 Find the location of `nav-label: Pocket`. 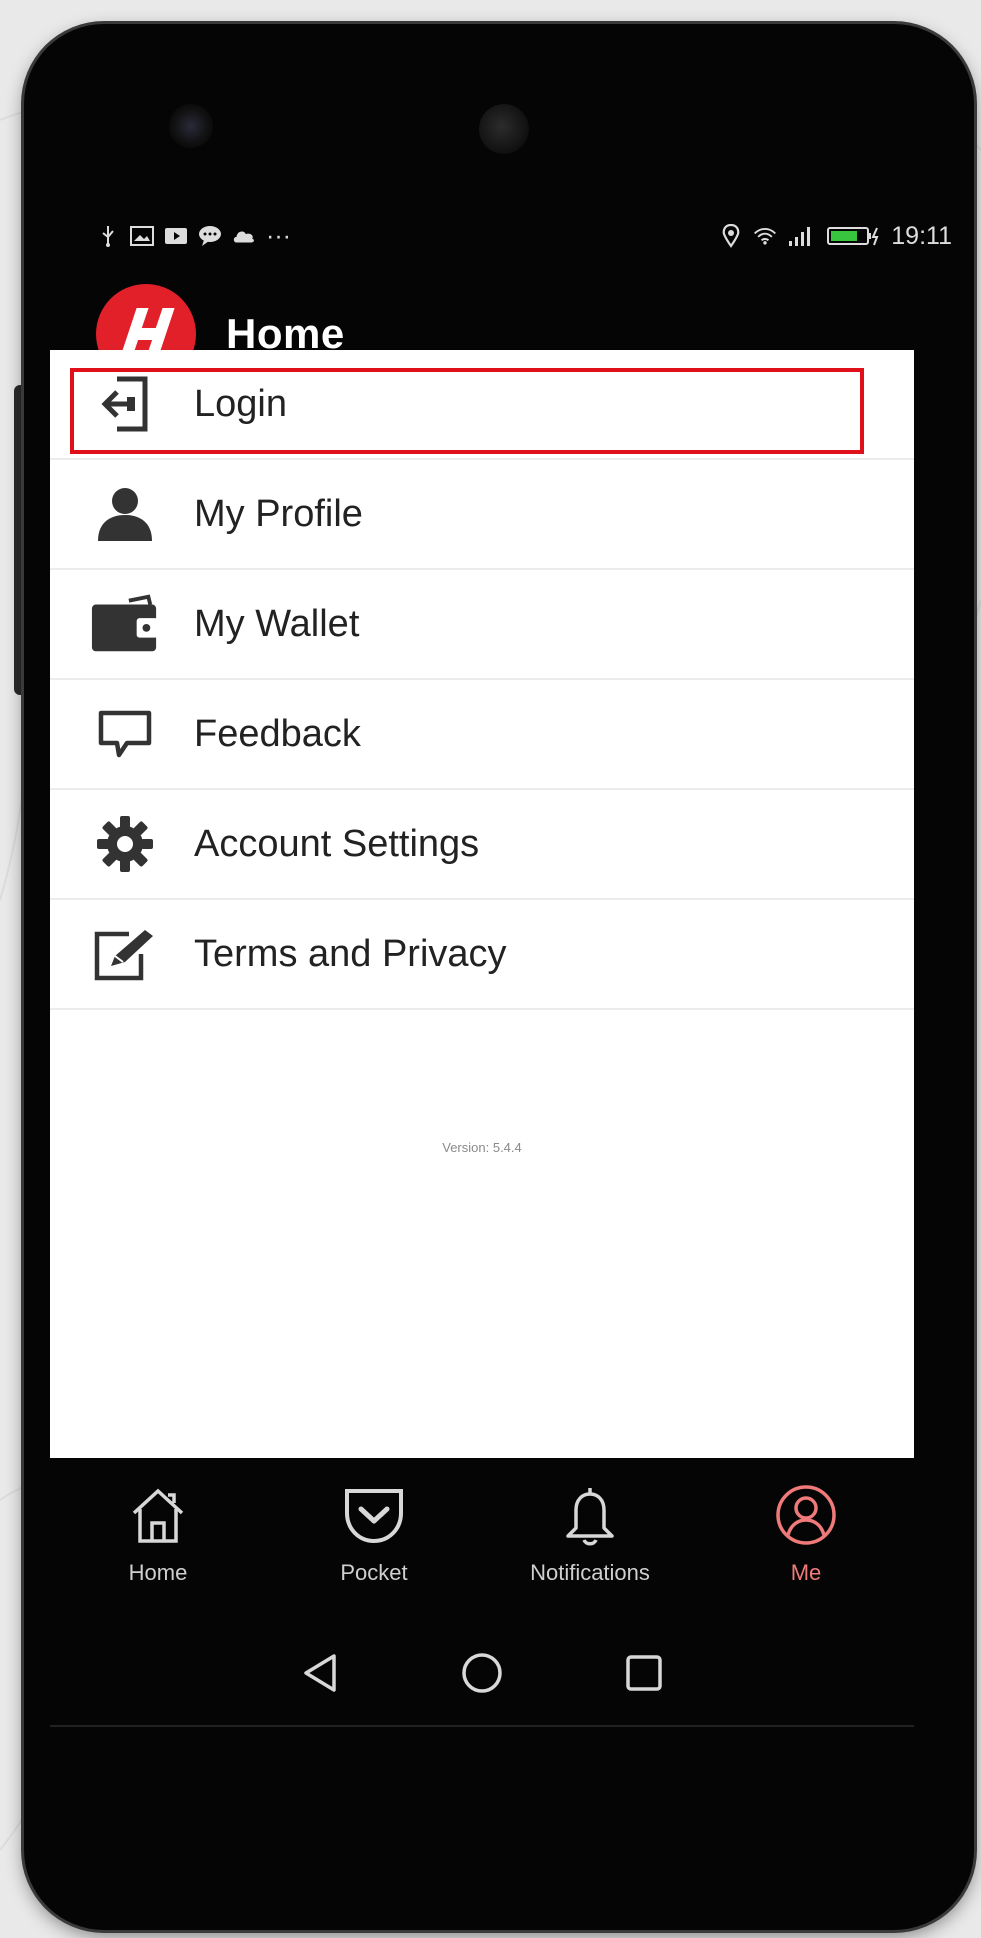

nav-label: Pocket is located at coordinates (374, 1572).